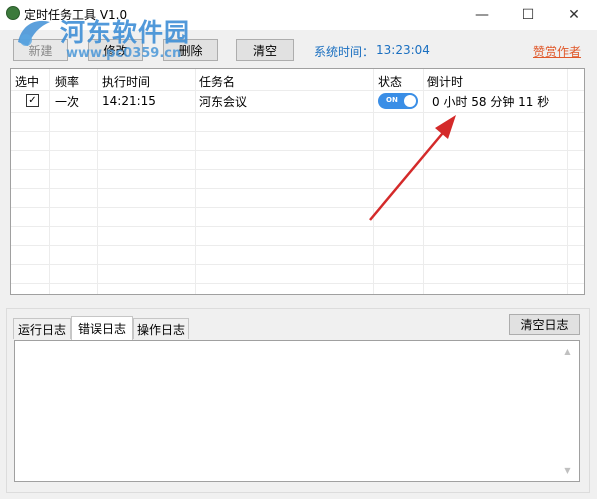 Image resolution: width=597 pixels, height=499 pixels. Describe the element at coordinates (528, 15) in the screenshot. I see `maximize-button: ☐` at that location.